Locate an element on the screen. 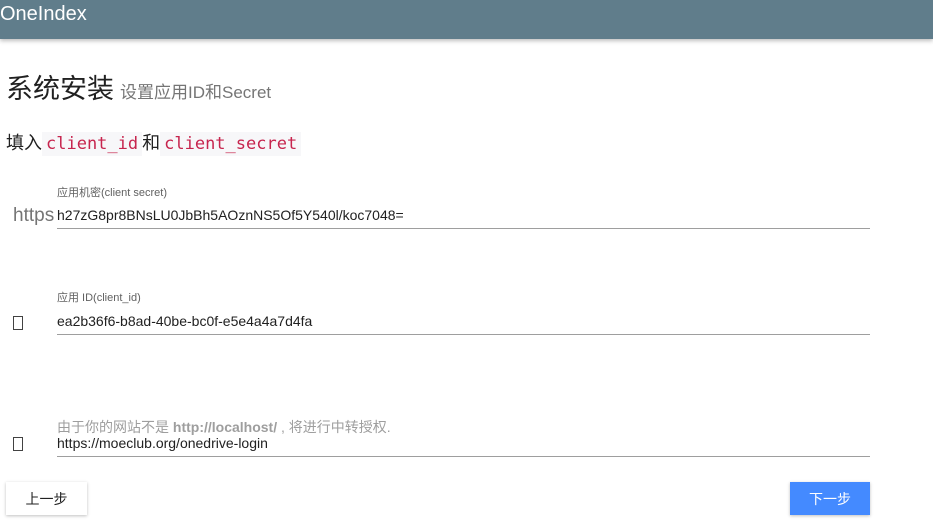 The width and height of the screenshot is (933, 521). instruction-text: 填入 client_id 和 client_secret is located at coordinates (154, 144).